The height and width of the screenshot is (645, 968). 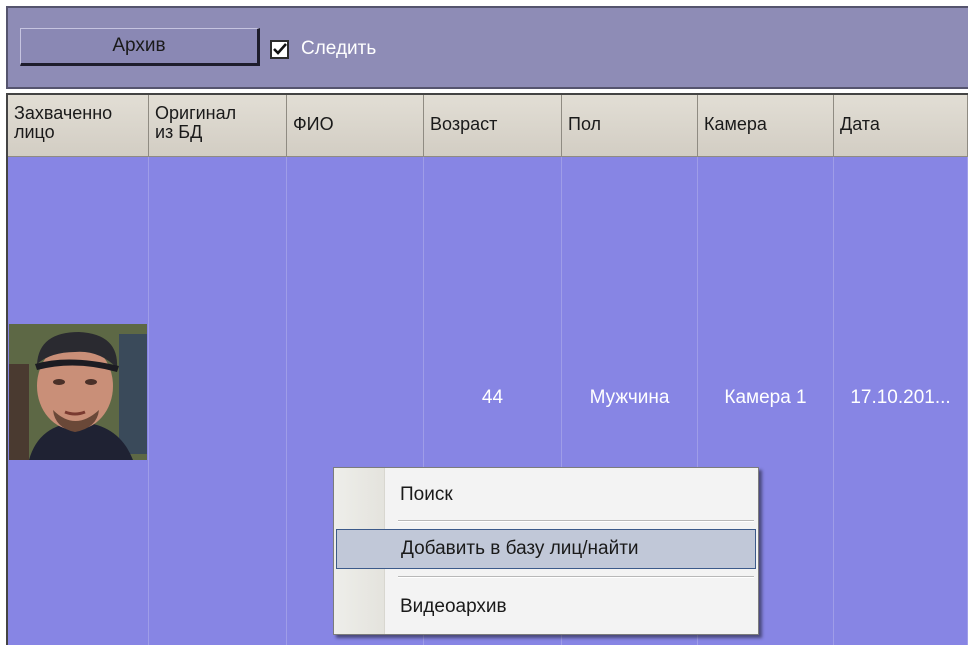 I want to click on column-header-text: Оригинал, so click(x=196, y=113).